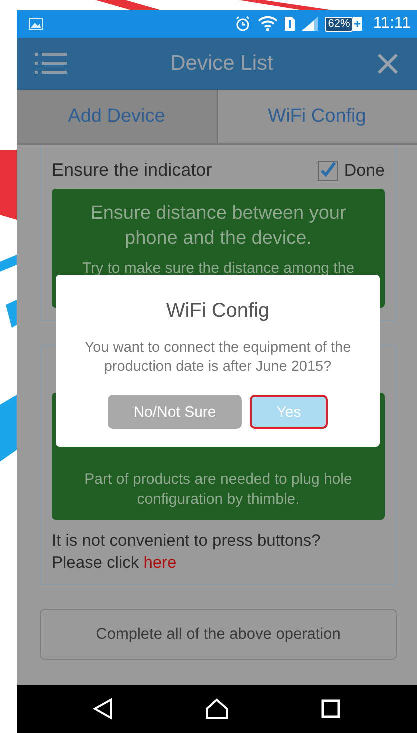  I want to click on wifi-icon, so click(268, 24).